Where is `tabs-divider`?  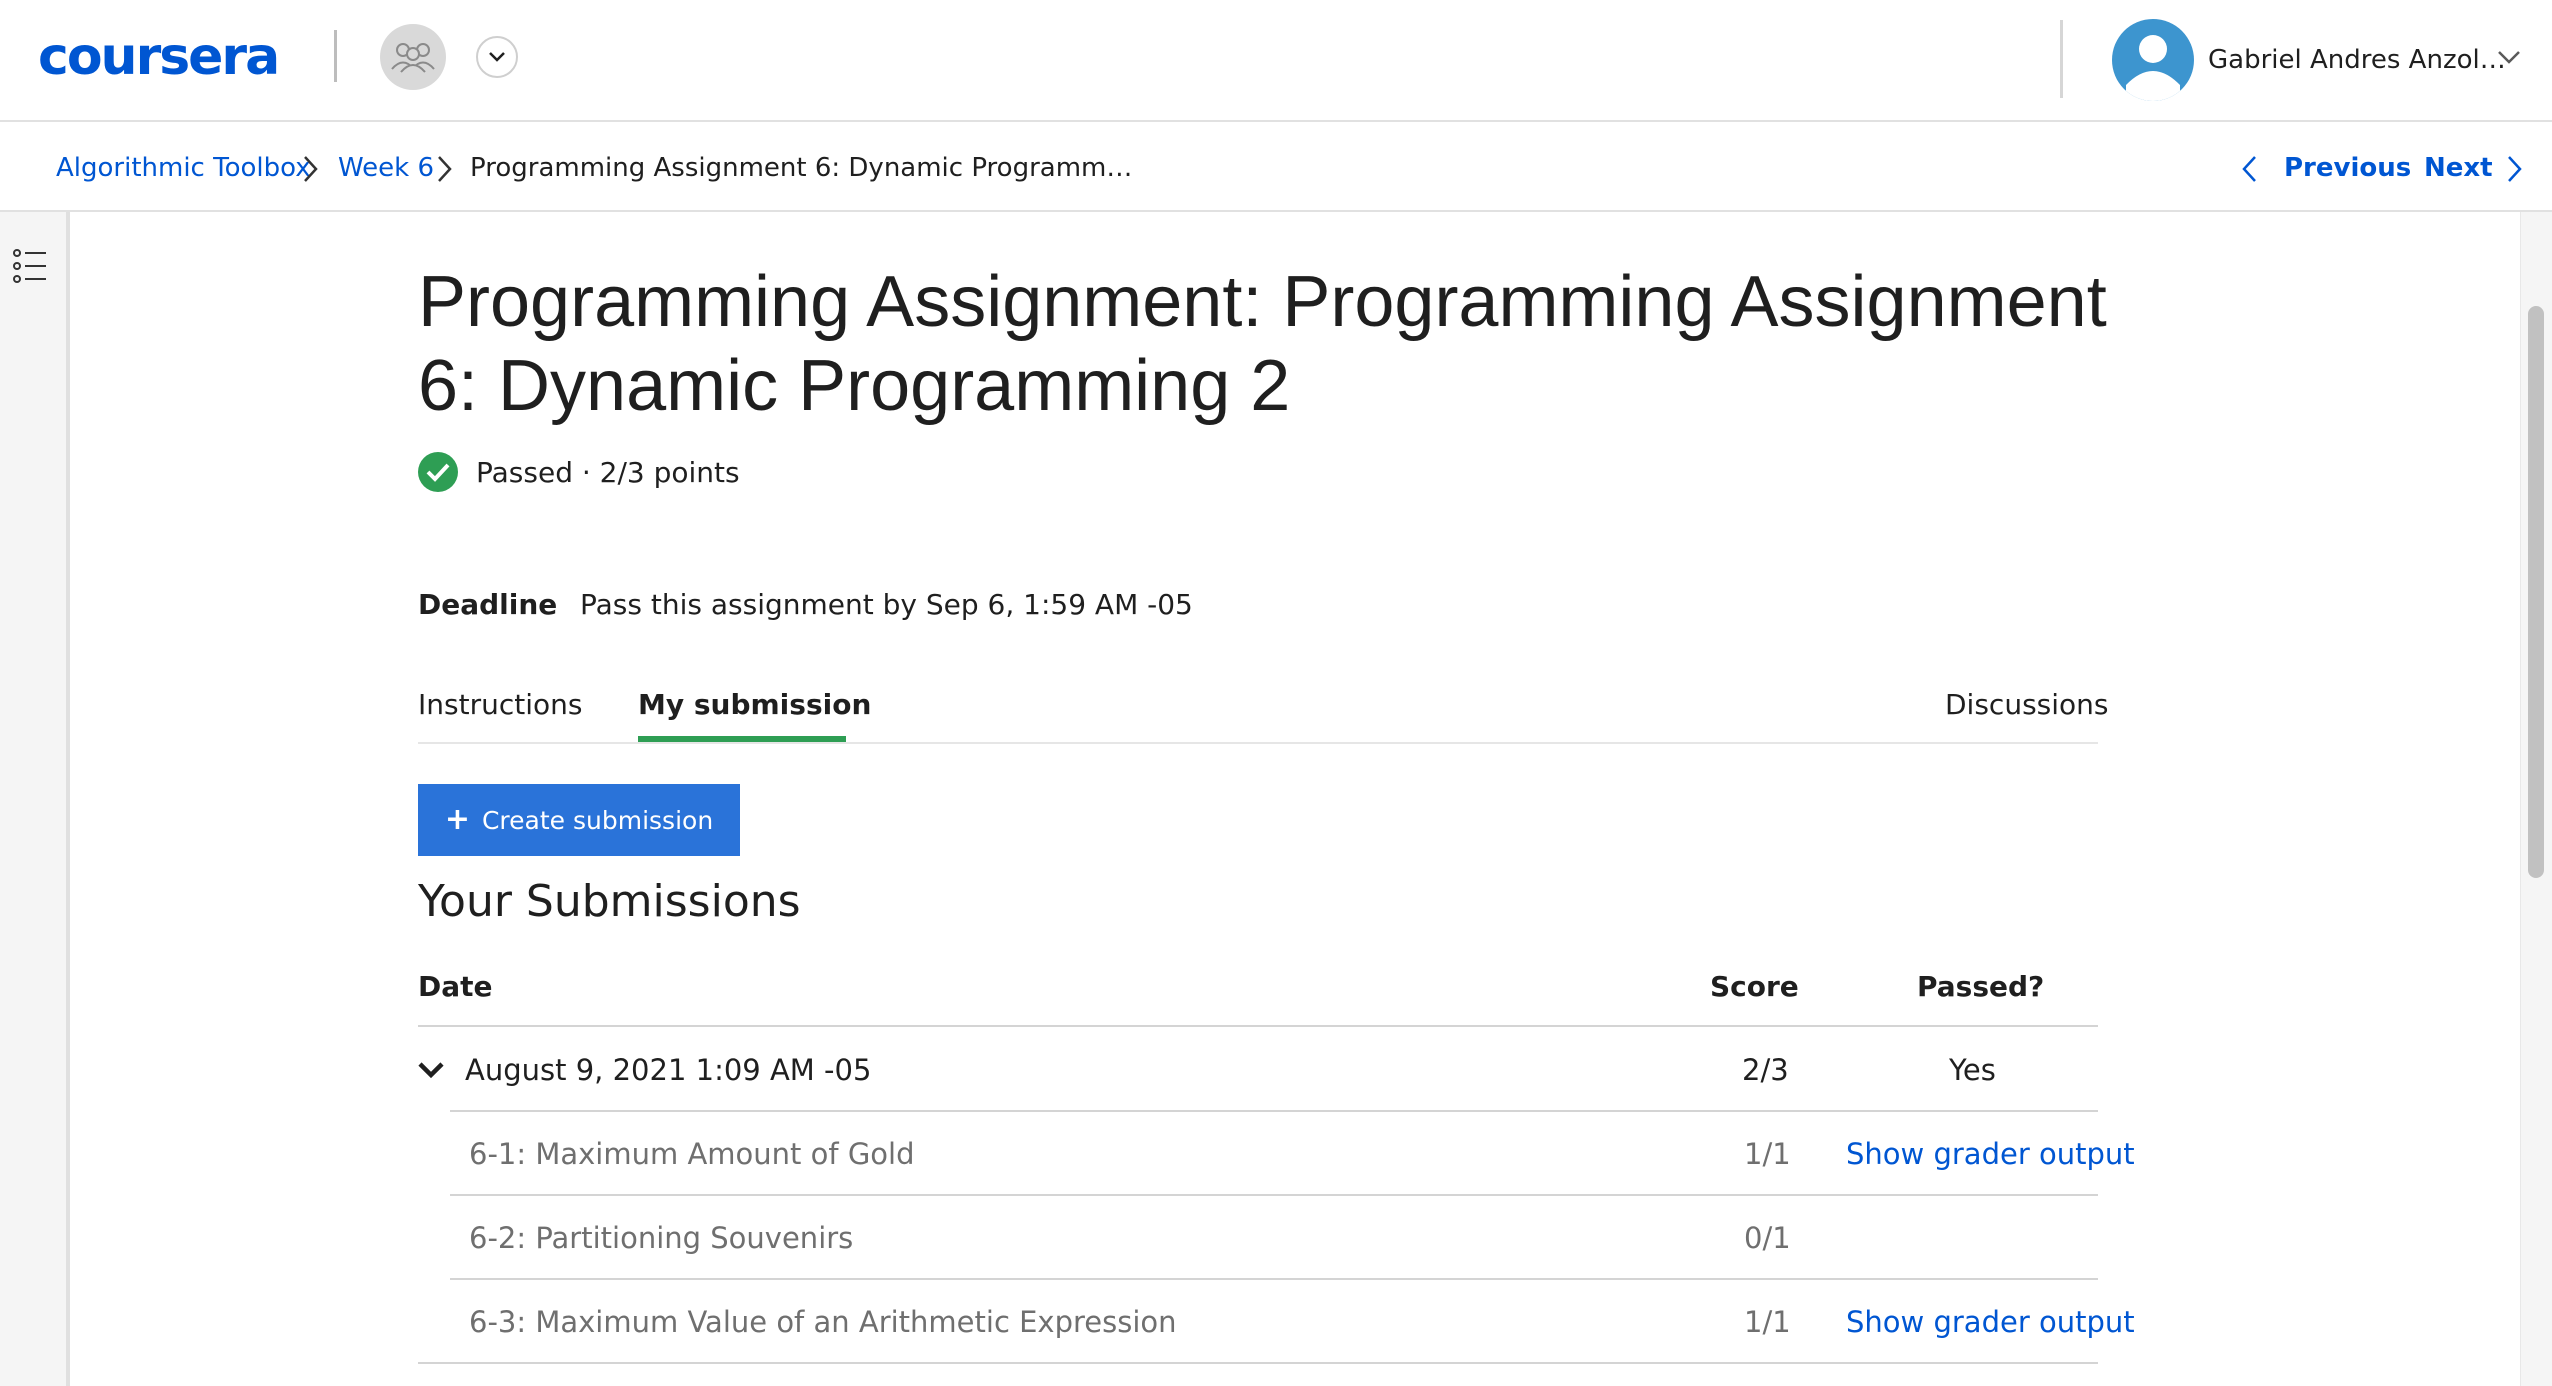
tabs-divider is located at coordinates (1258, 743).